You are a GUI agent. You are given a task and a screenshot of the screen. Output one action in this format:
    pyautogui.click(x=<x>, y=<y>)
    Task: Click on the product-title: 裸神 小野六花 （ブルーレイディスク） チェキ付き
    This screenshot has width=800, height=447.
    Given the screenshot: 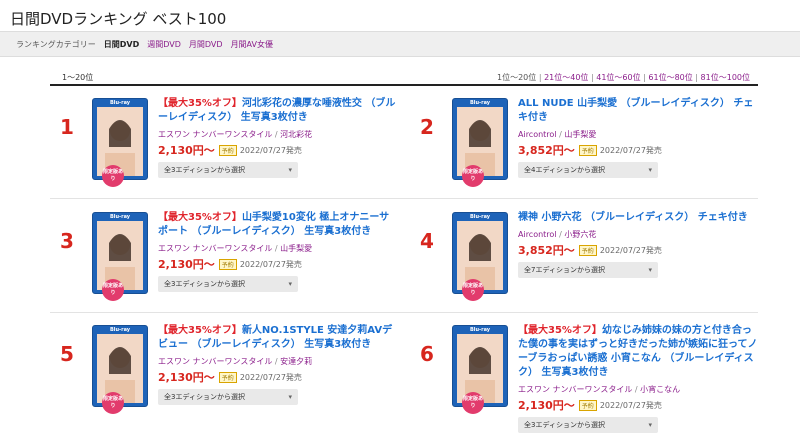 What is the action you would take?
    pyautogui.click(x=633, y=217)
    